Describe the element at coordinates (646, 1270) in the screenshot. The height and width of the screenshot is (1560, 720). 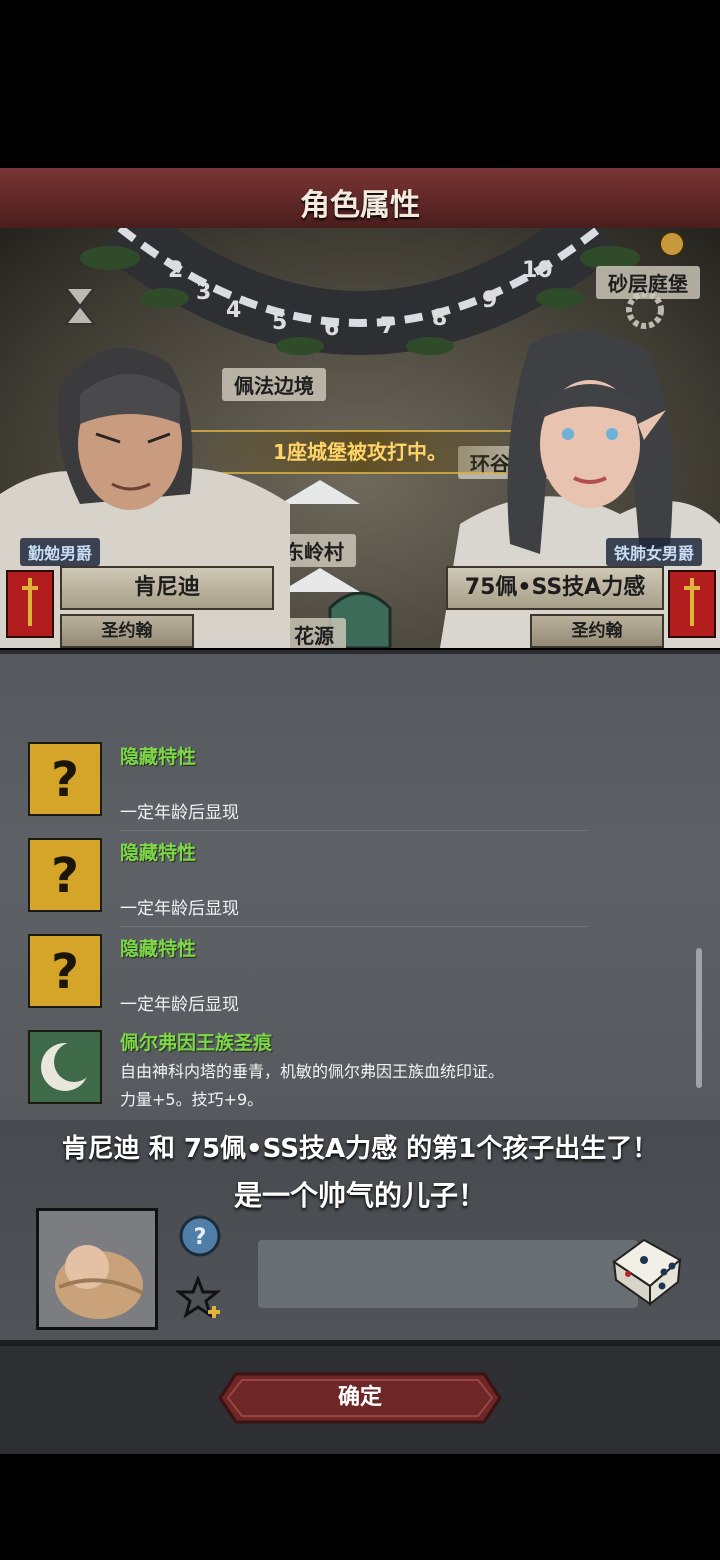
I see `dice-icon` at that location.